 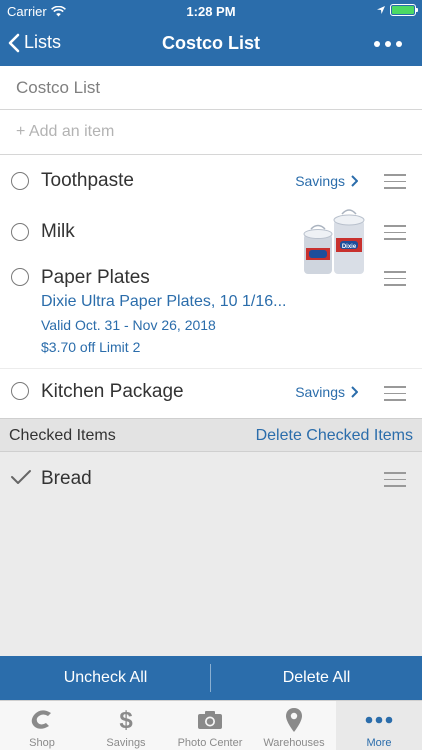 I want to click on nav-bar: Lists Costco List, so click(x=211, y=44).